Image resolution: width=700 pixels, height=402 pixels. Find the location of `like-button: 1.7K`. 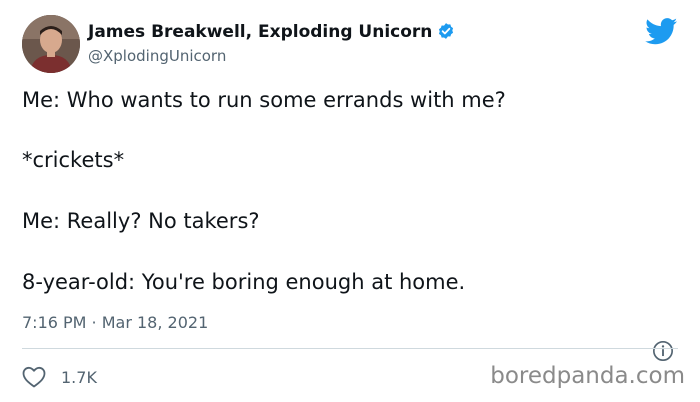

like-button: 1.7K is located at coordinates (59, 377).